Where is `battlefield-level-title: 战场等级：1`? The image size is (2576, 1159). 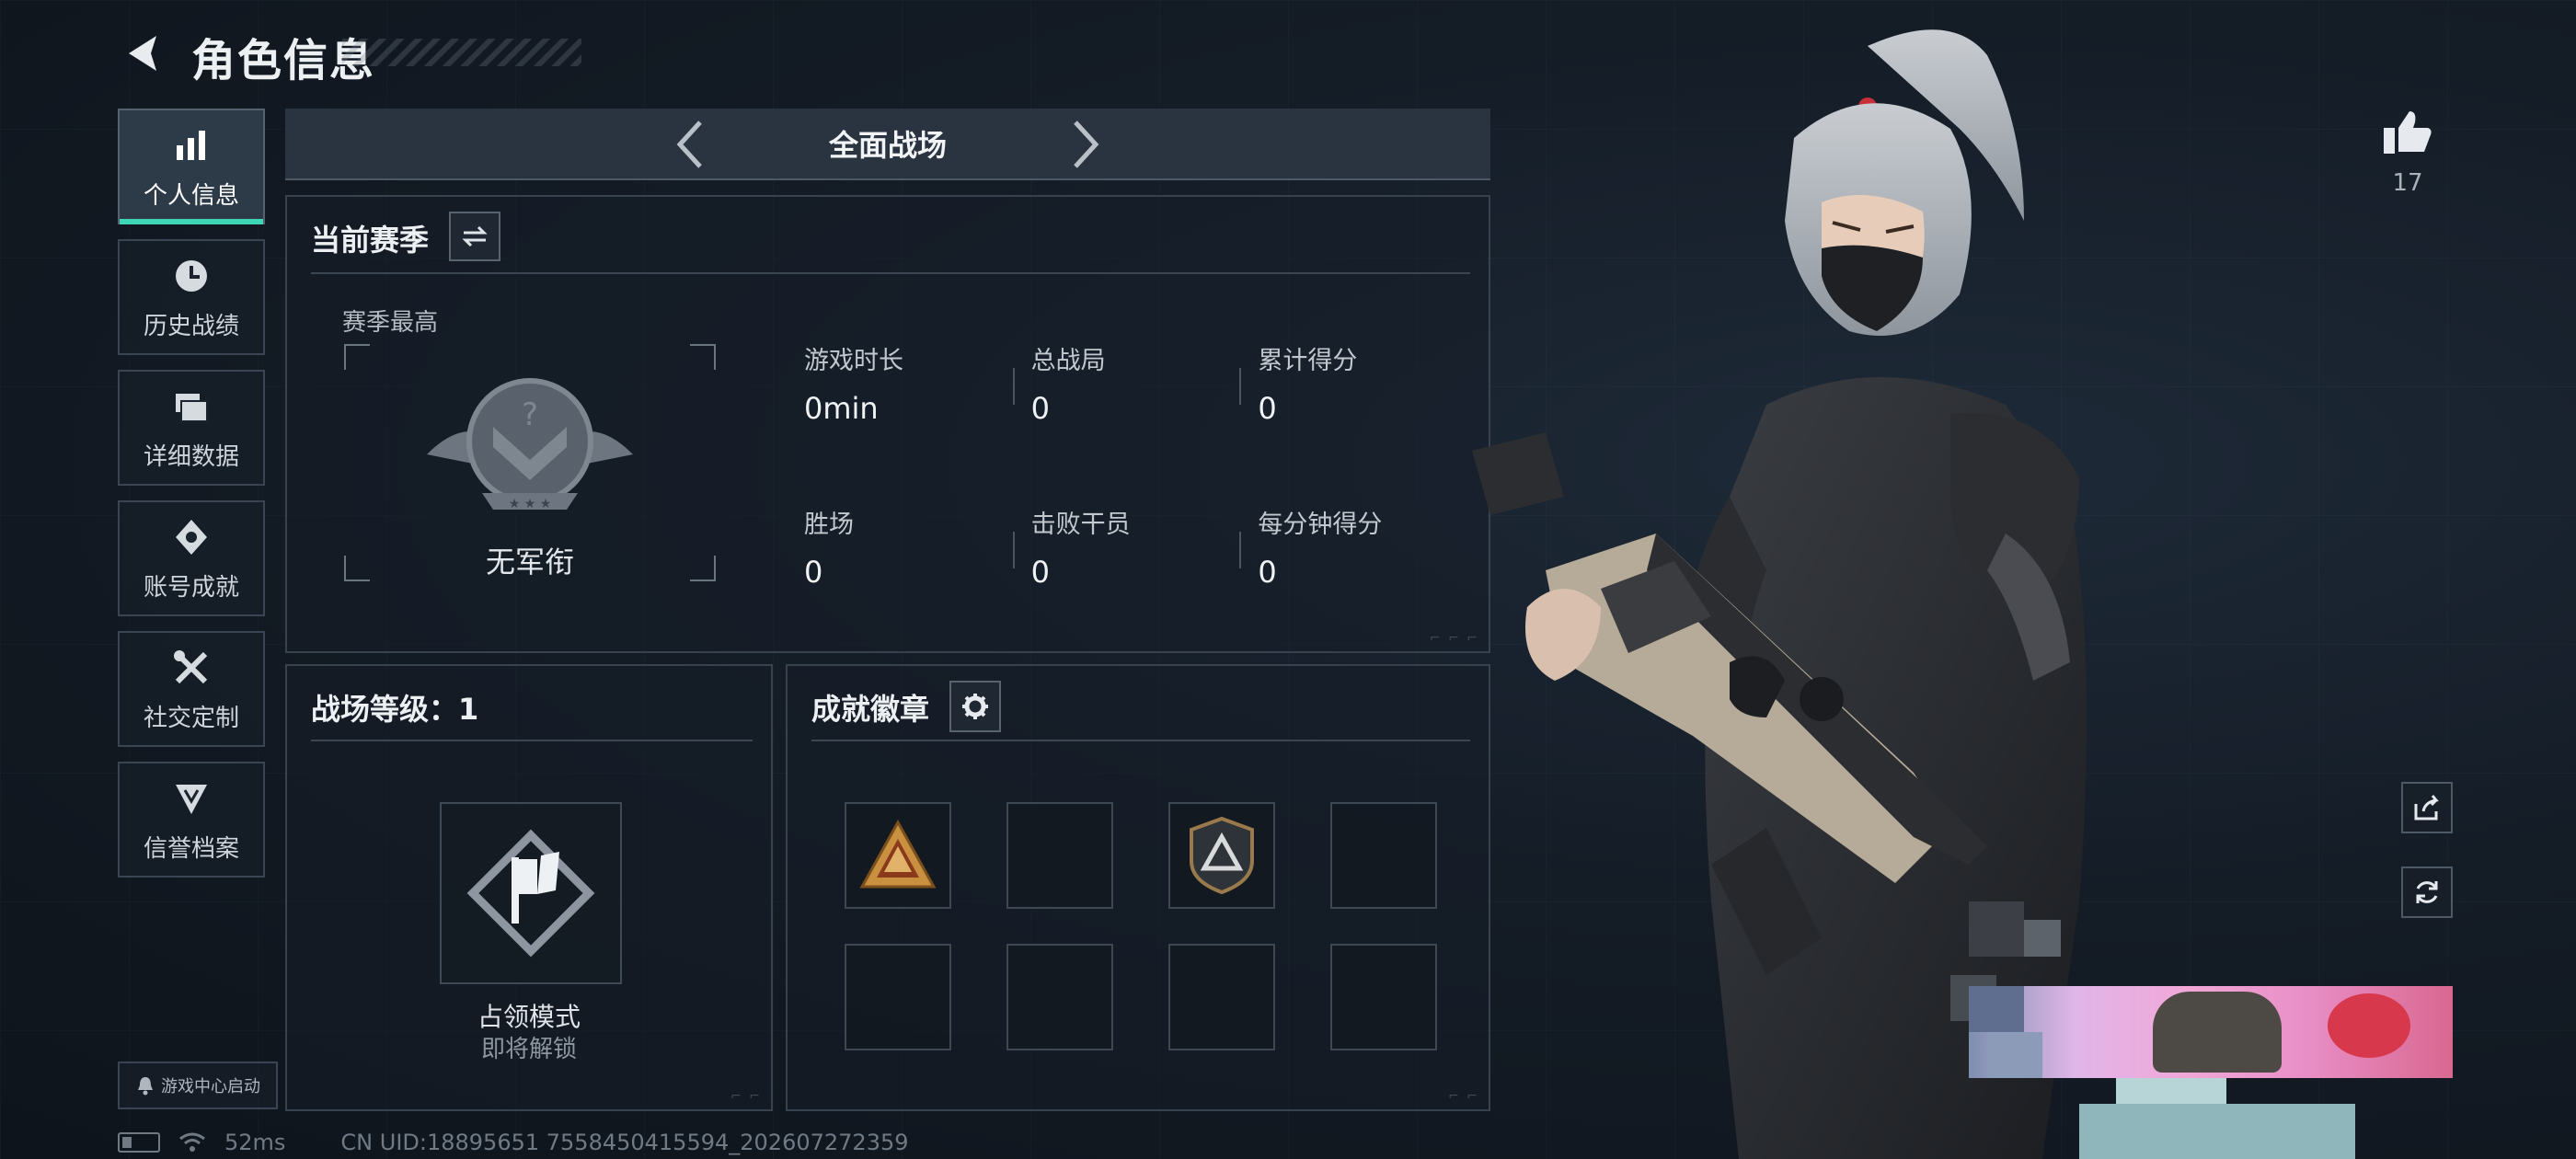 battlefield-level-title: 战场等级：1 is located at coordinates (395, 709).